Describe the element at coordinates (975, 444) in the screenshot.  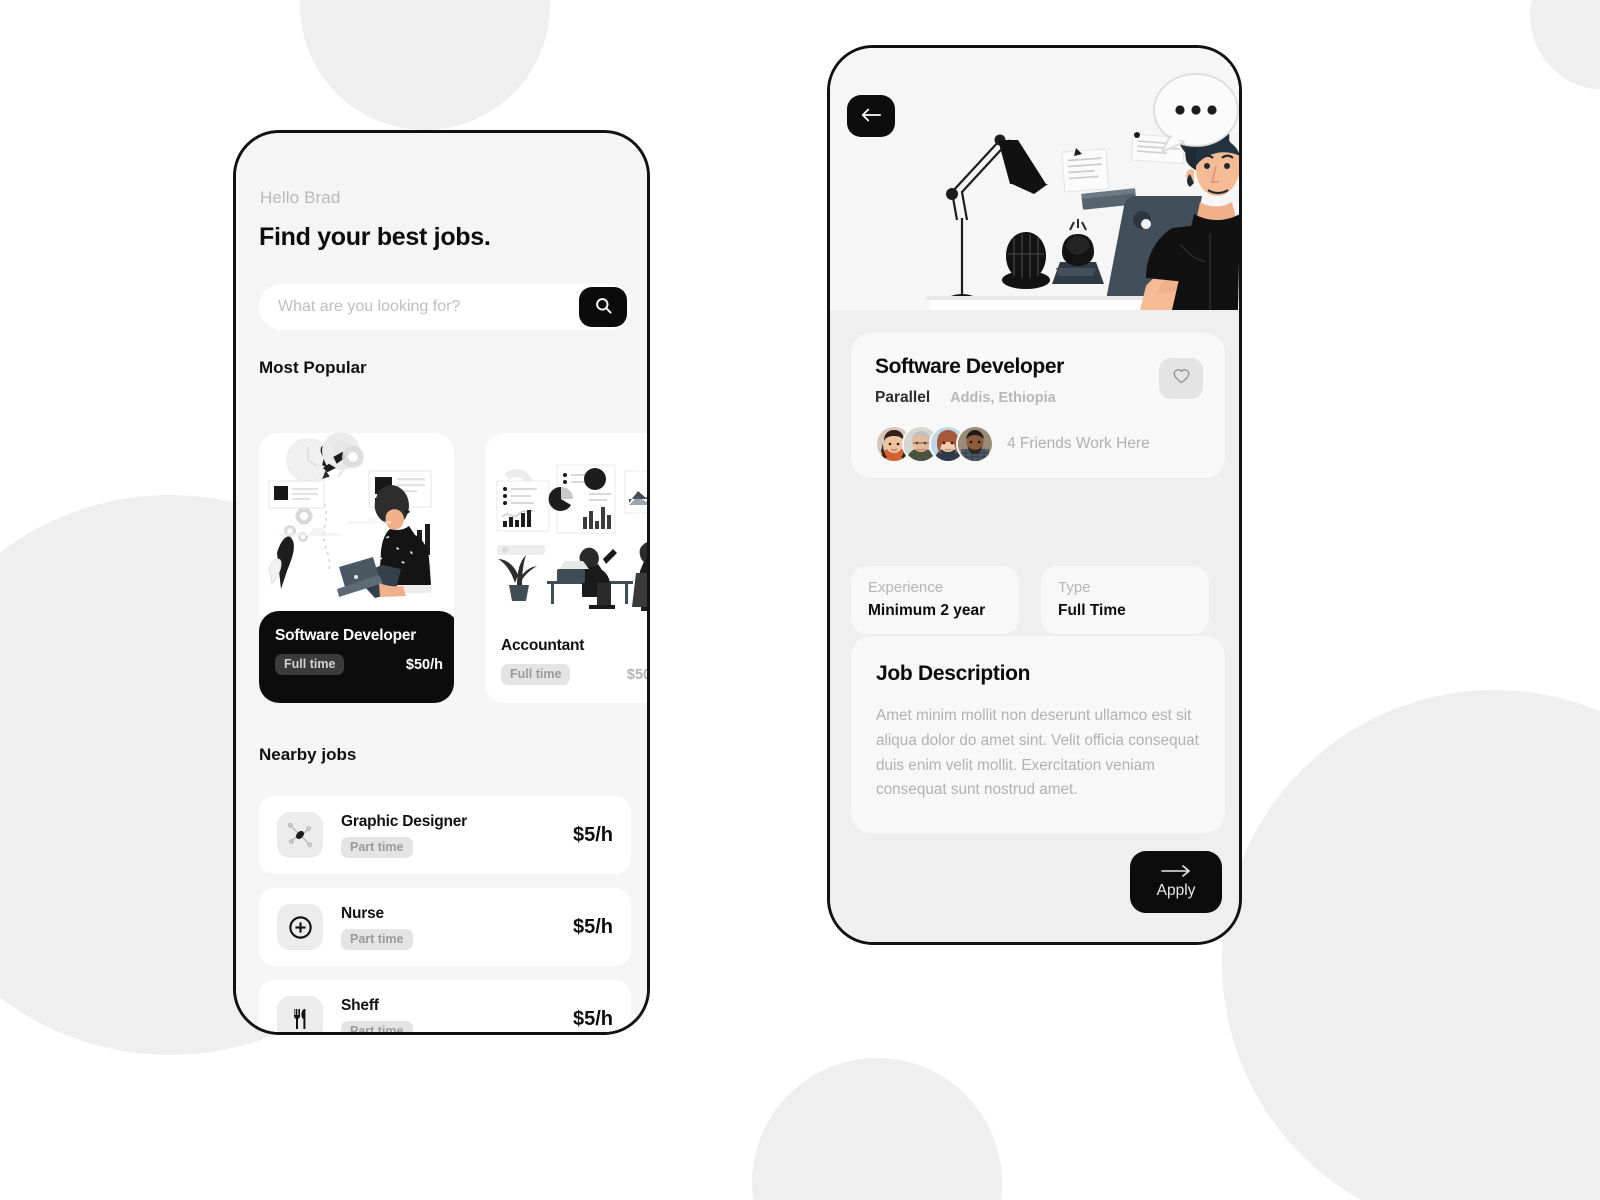
I see `avatar` at that location.